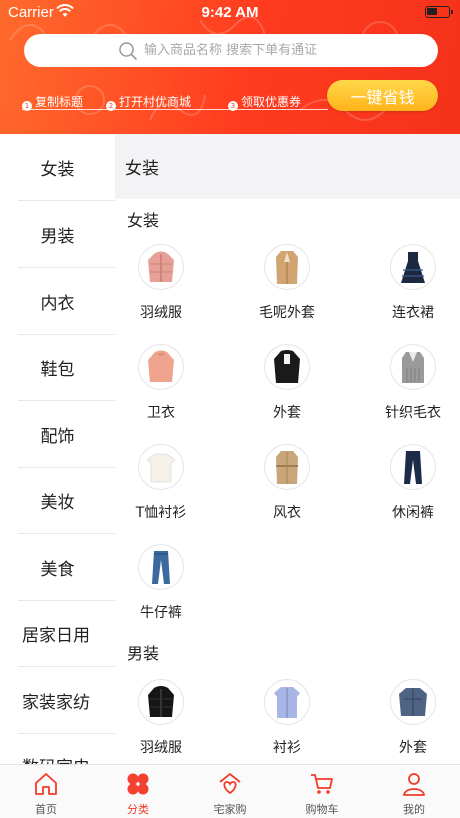 This screenshot has width=460, height=818. What do you see at coordinates (138, 784) in the screenshot?
I see `category-icon` at bounding box center [138, 784].